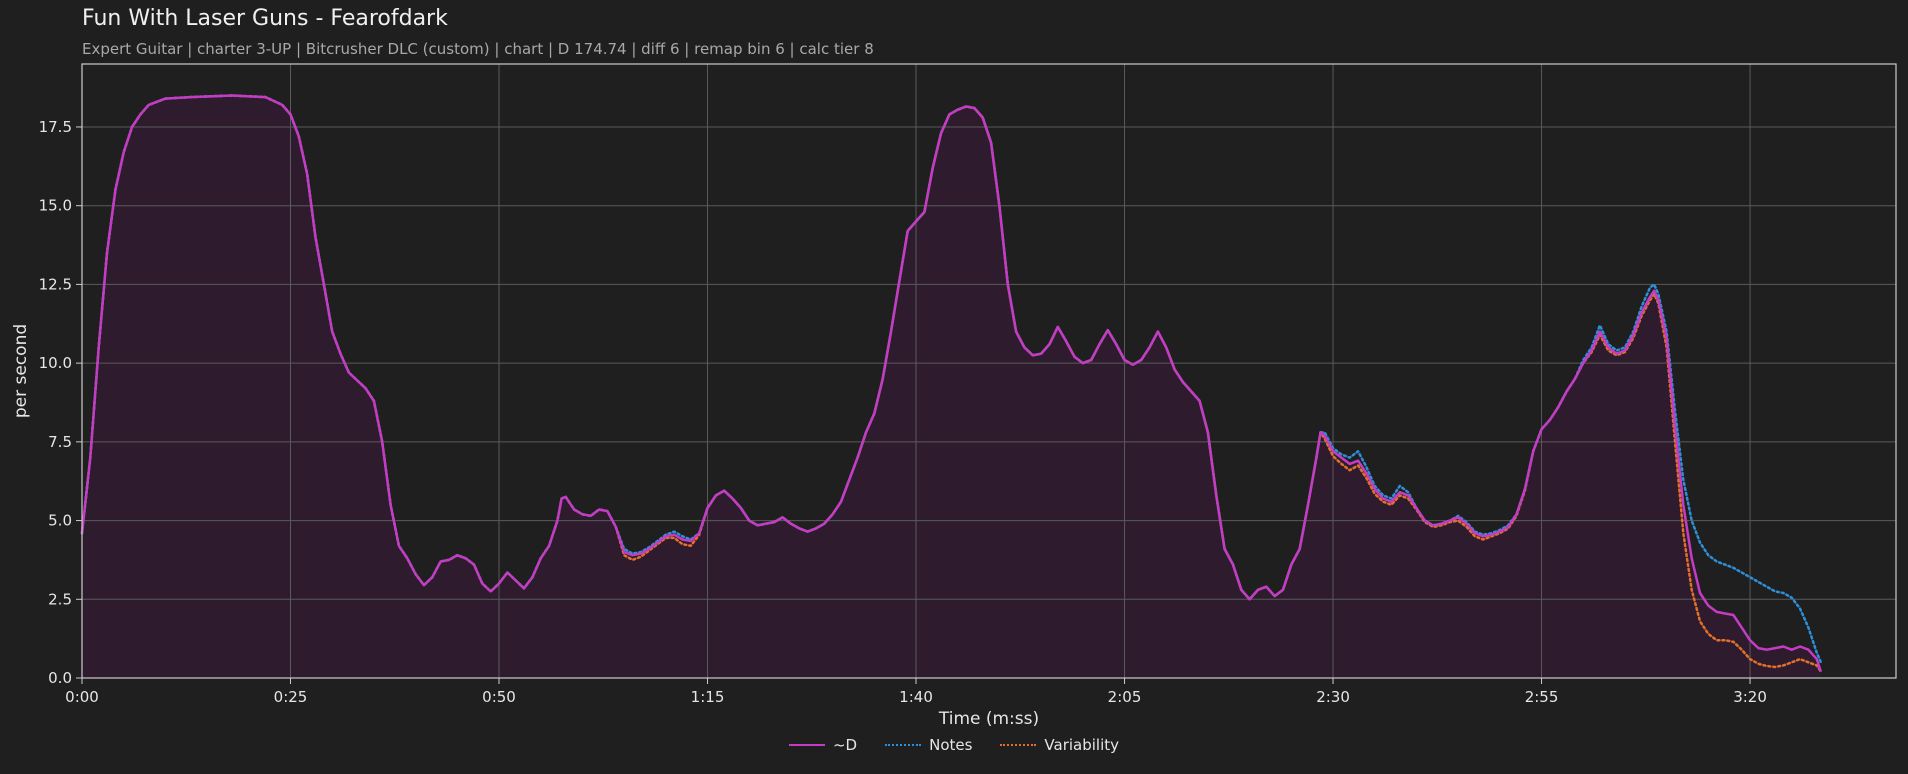  Describe the element at coordinates (1750, 697) in the screenshot. I see `x-tick-label: 3:20` at that location.